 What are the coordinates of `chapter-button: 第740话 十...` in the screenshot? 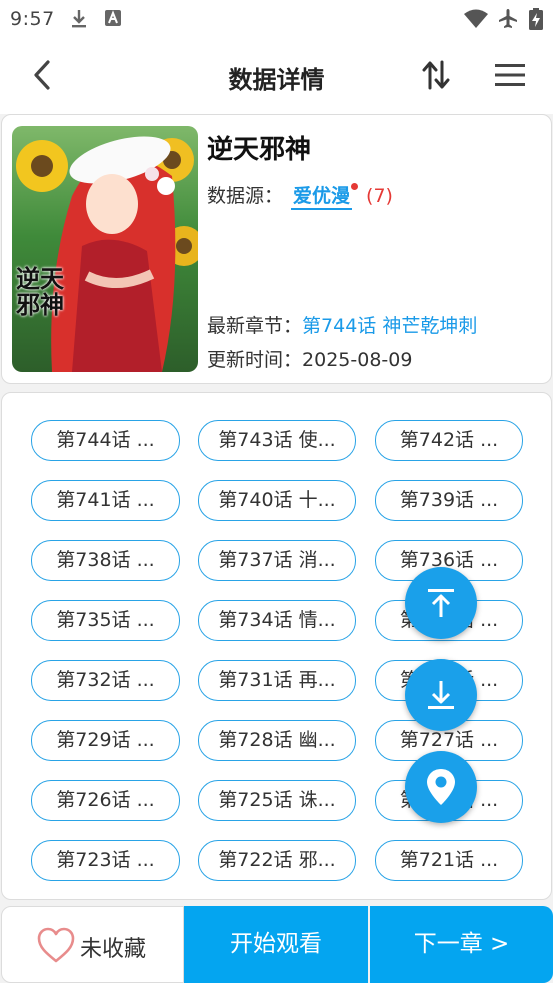 It's located at (277, 500).